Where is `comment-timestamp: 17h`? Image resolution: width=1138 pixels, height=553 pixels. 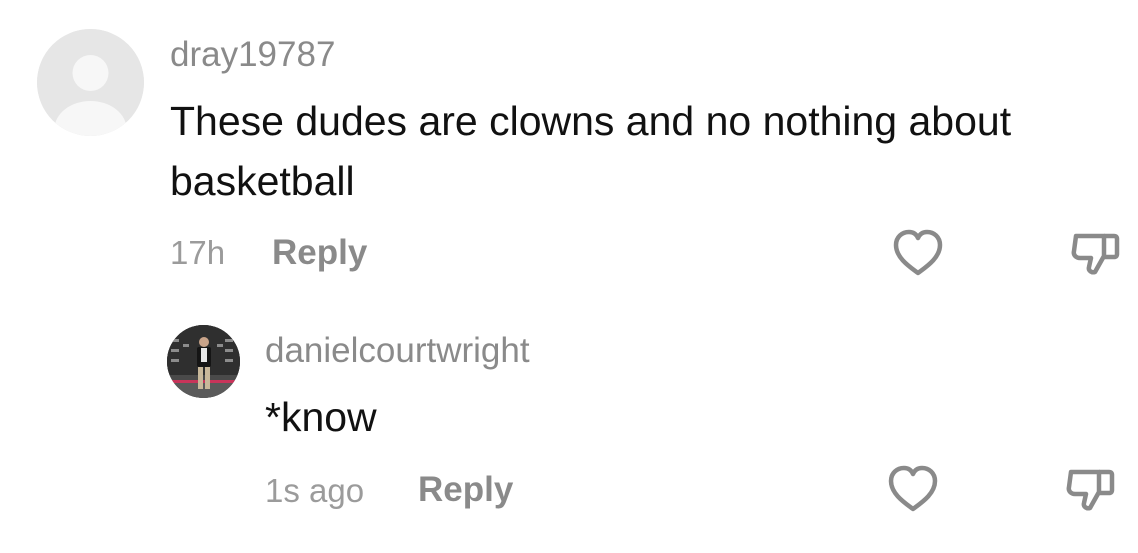 comment-timestamp: 17h is located at coordinates (198, 252).